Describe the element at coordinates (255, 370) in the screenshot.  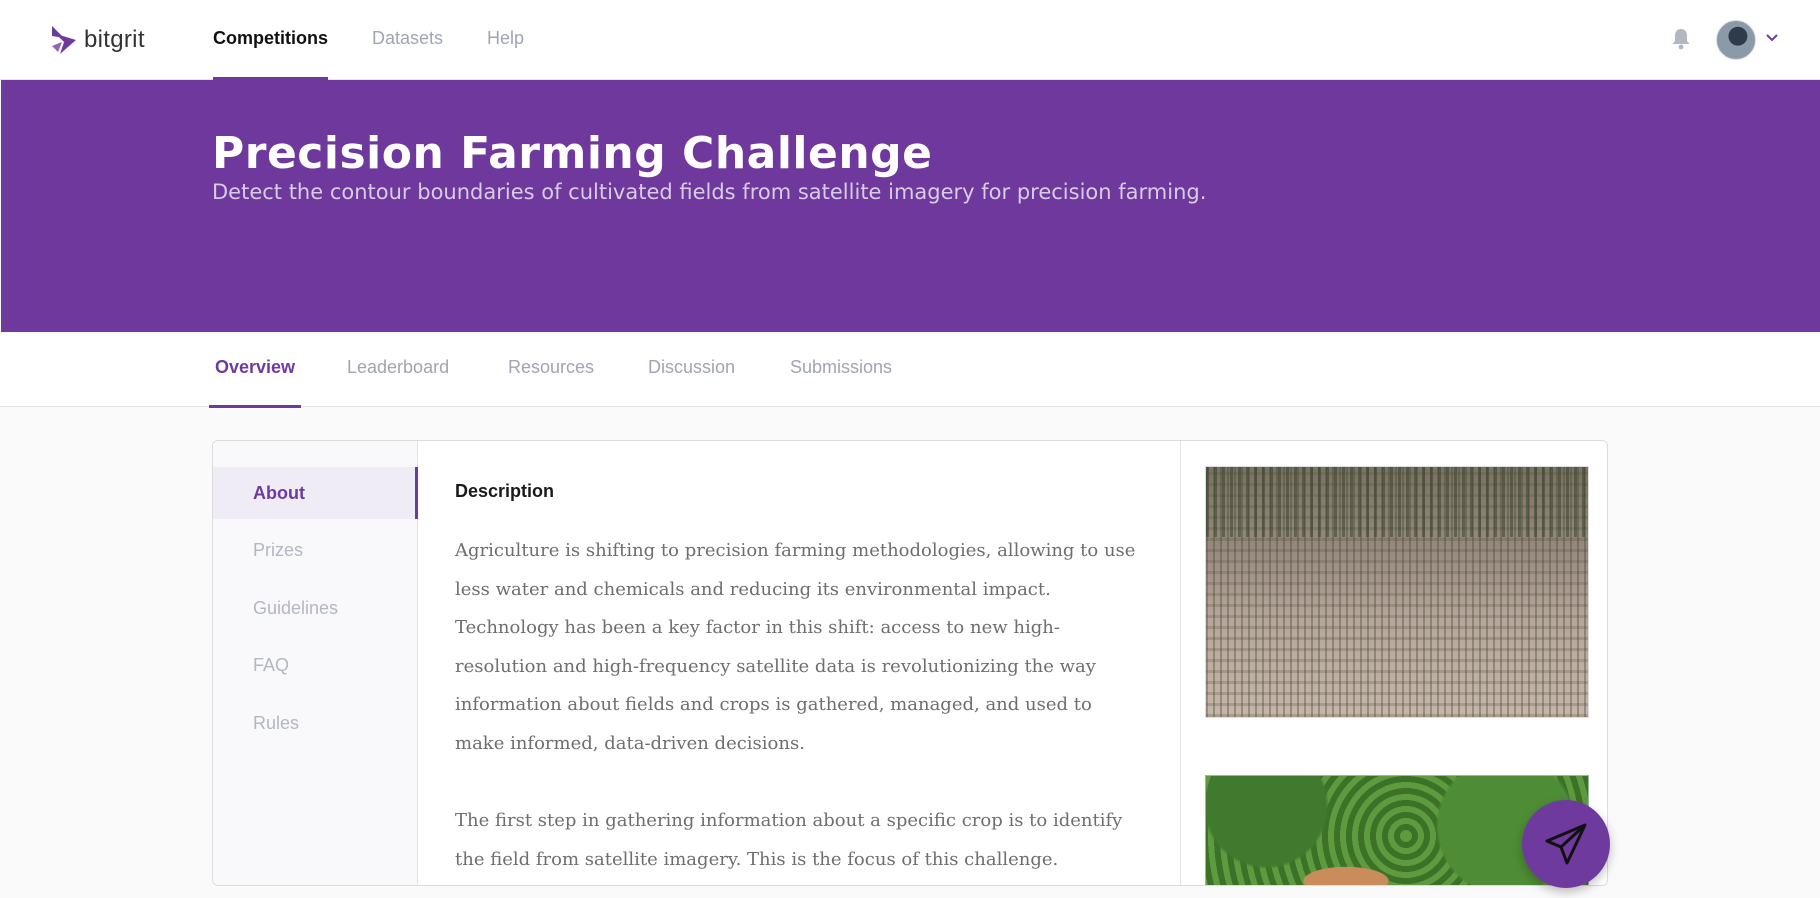
I see `tab-overview: Overview` at that location.